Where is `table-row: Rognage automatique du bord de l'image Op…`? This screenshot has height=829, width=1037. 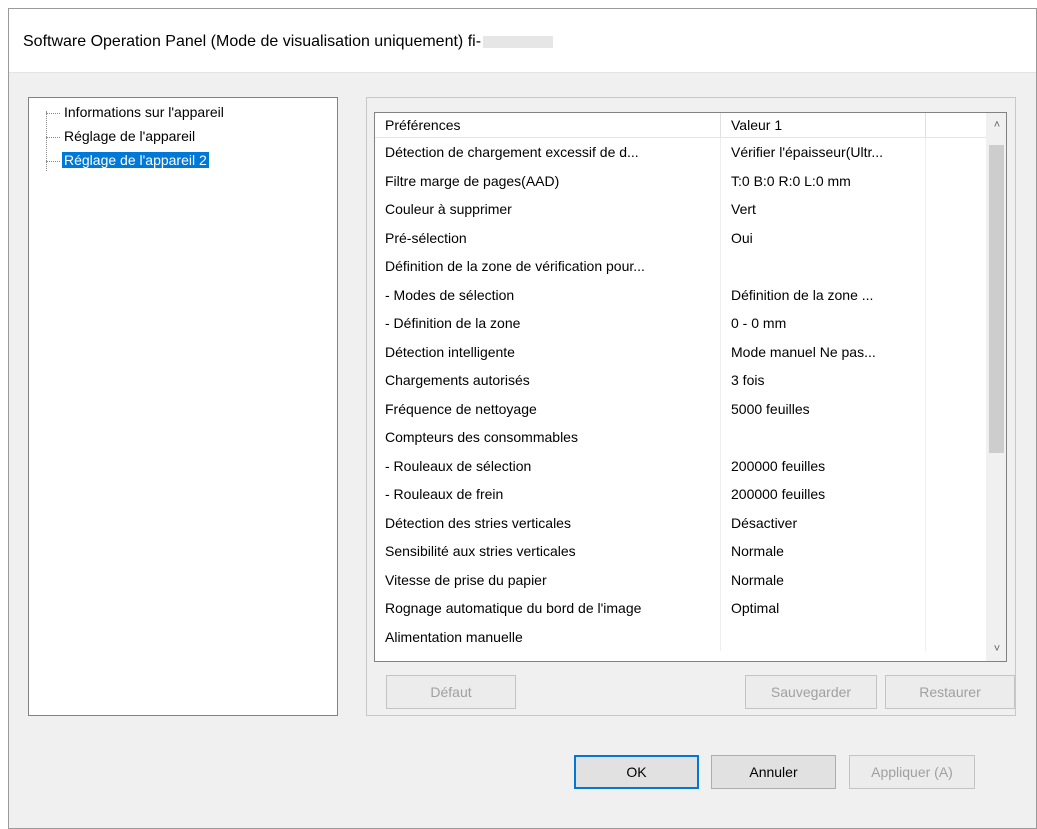
table-row: Rognage automatique du bord de l'image Op… is located at coordinates (681, 608).